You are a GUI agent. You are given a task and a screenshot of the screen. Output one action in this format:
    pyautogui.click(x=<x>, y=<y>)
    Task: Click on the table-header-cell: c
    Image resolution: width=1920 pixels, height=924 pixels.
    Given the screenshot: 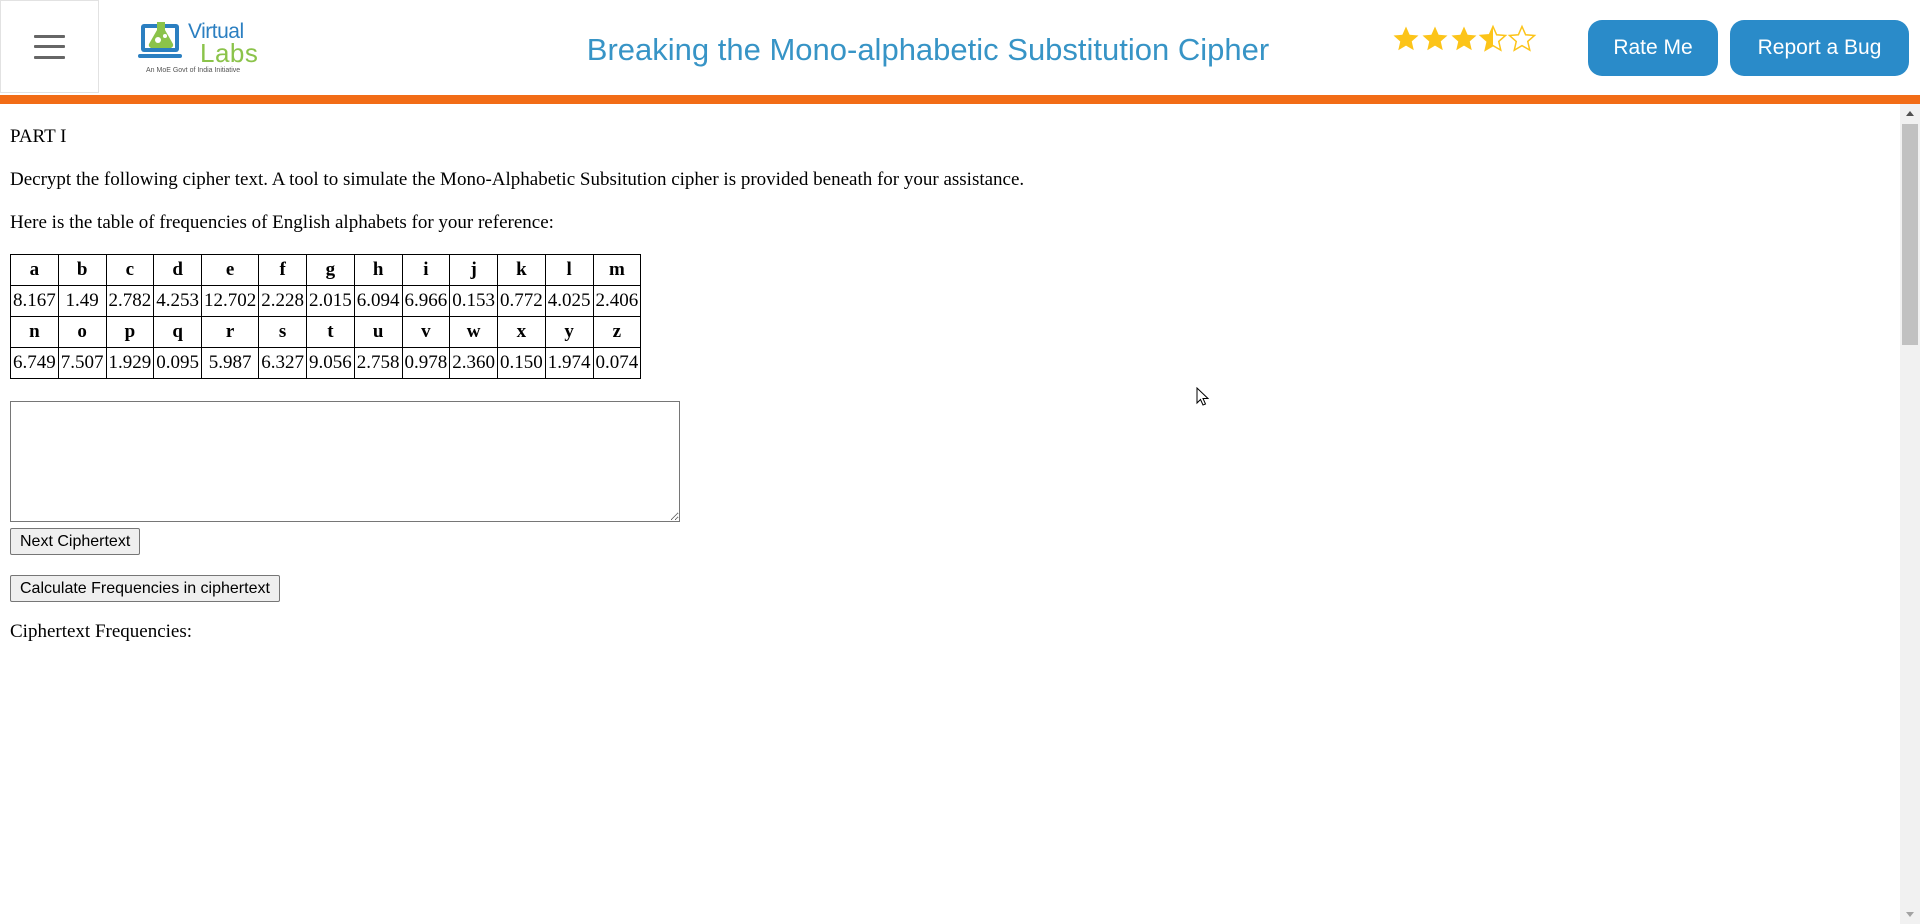 What is the action you would take?
    pyautogui.click(x=130, y=270)
    